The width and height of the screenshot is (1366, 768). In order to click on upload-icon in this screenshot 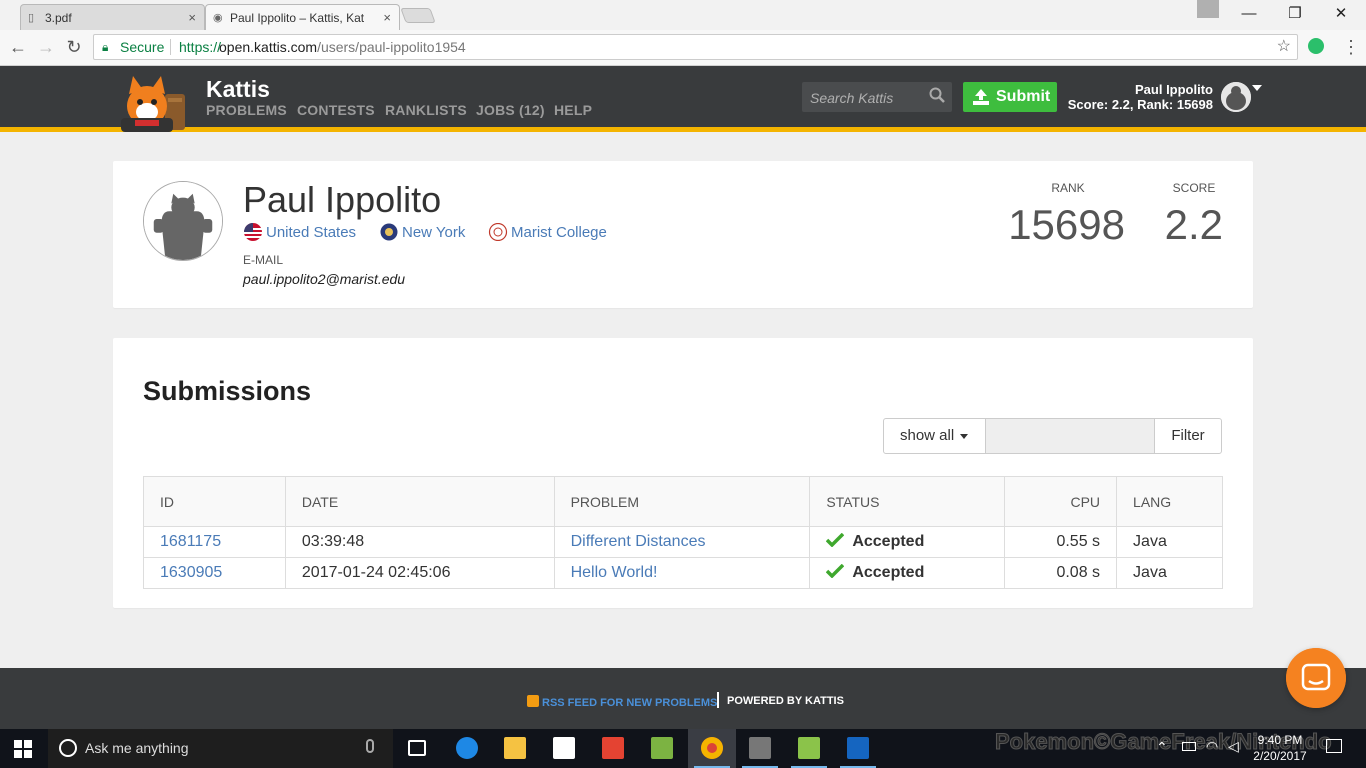, I will do `click(981, 97)`.